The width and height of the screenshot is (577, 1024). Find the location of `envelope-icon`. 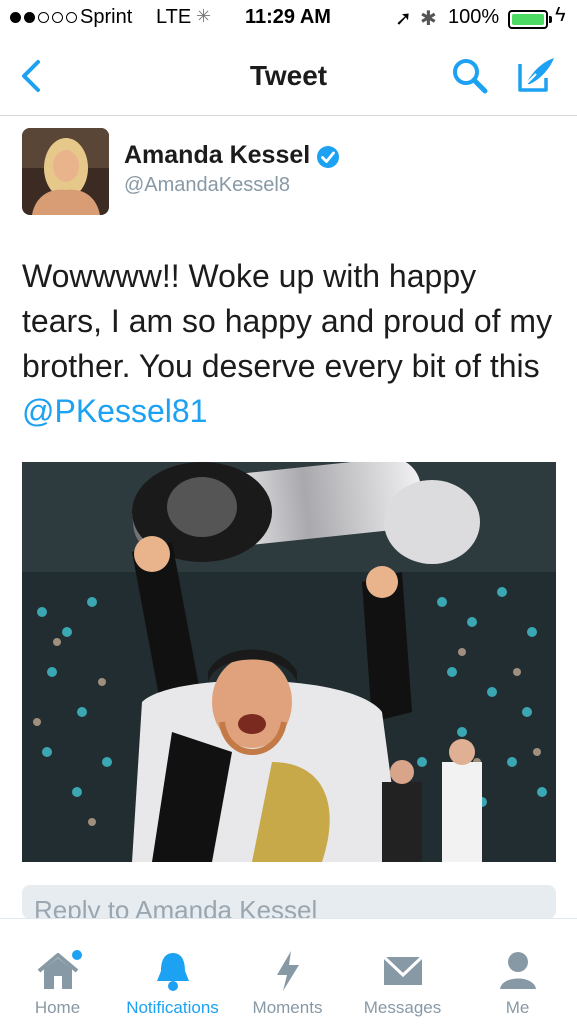

envelope-icon is located at coordinates (402, 970).